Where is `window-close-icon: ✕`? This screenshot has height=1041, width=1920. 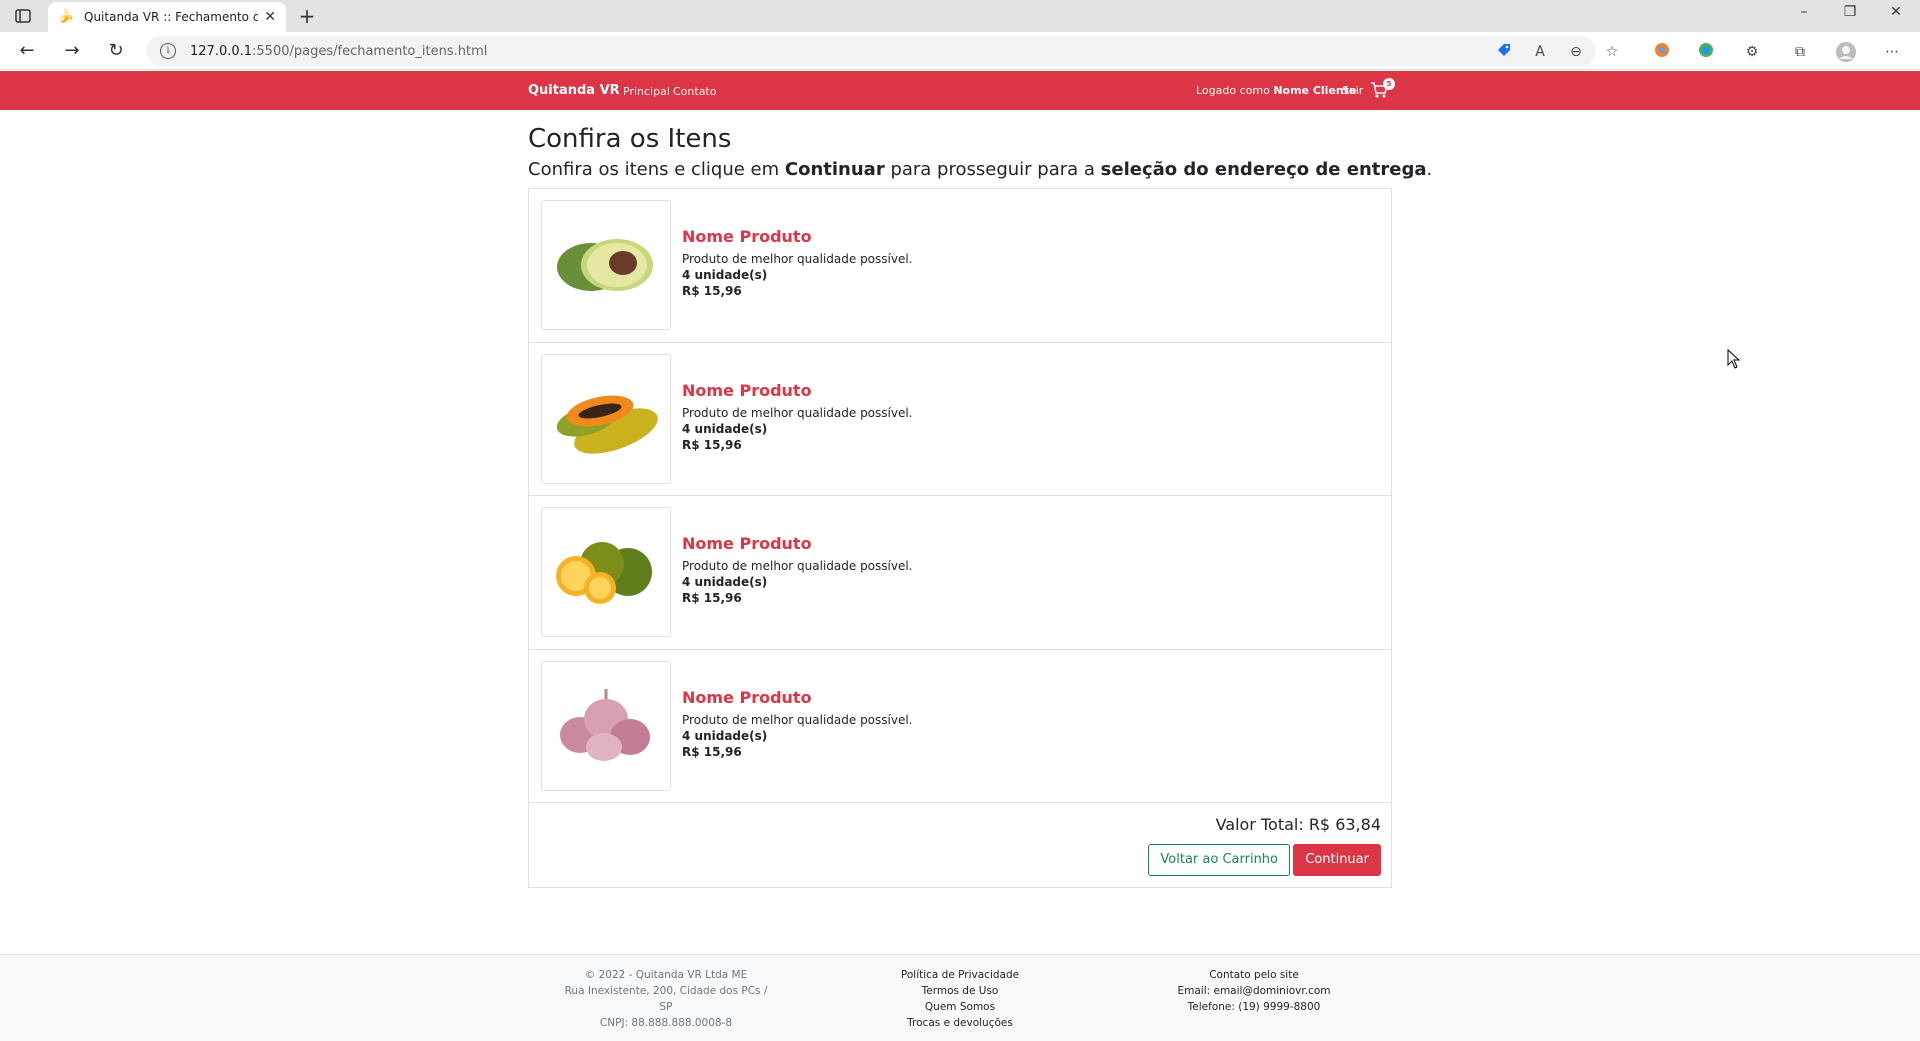
window-close-icon: ✕ is located at coordinates (1896, 12).